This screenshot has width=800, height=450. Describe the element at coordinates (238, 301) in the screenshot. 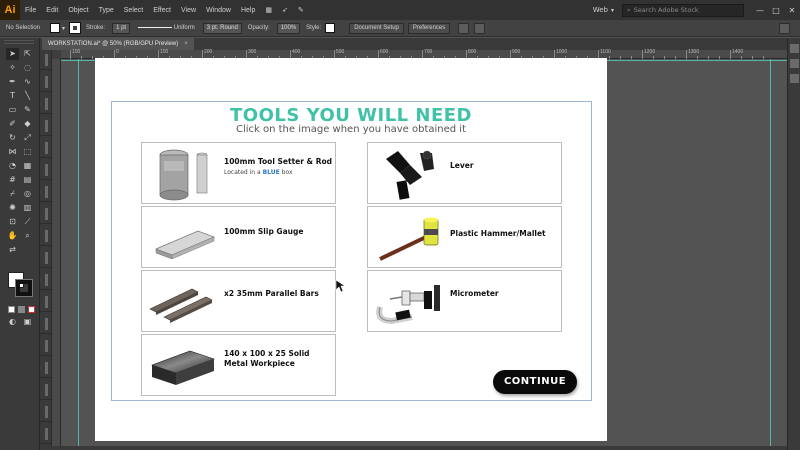

I see `card-parallel-bars: x2 35mm Parallel Bars` at that location.